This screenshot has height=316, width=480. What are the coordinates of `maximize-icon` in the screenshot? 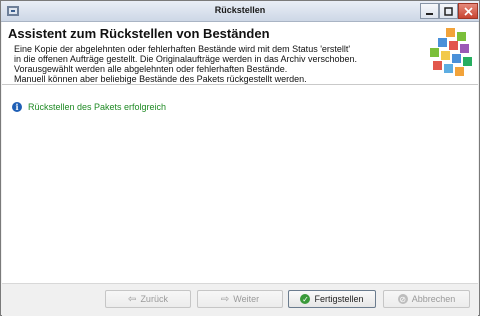 It's located at (448, 11).